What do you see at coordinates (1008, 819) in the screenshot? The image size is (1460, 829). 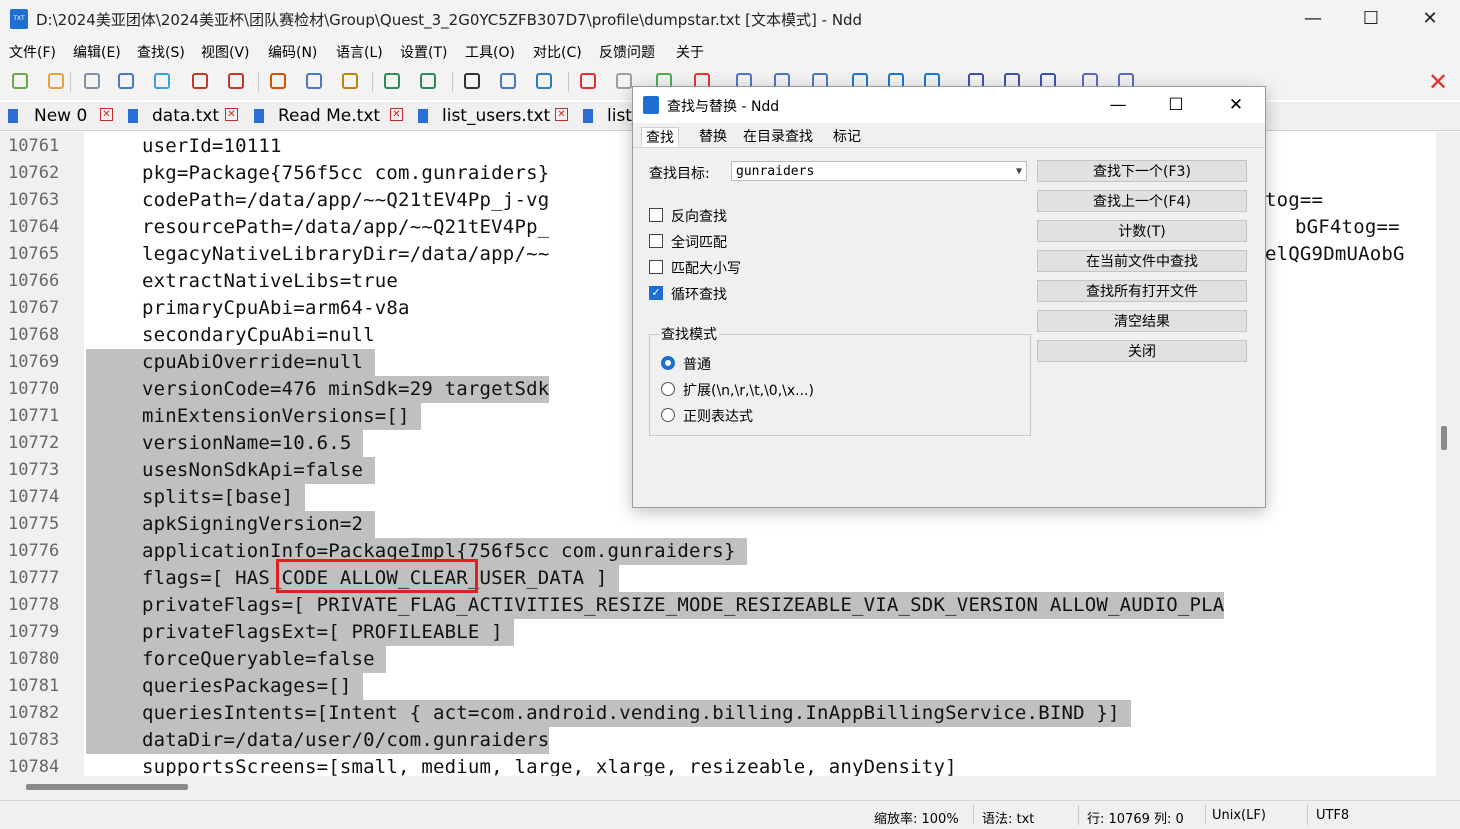 I see `status-syntax: 语法: txt` at bounding box center [1008, 819].